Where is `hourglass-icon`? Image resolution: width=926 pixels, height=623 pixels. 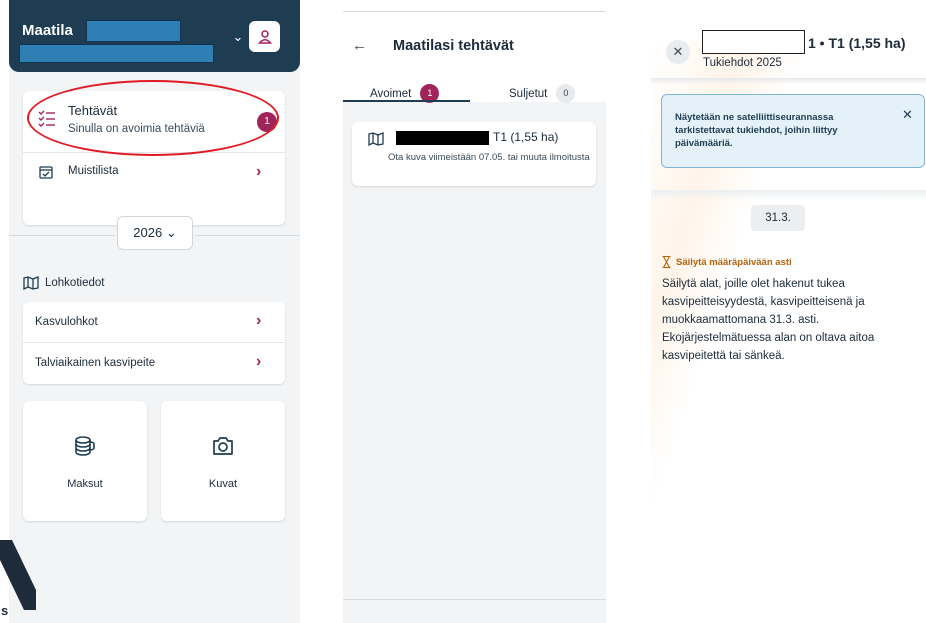
hourglass-icon is located at coordinates (666, 262).